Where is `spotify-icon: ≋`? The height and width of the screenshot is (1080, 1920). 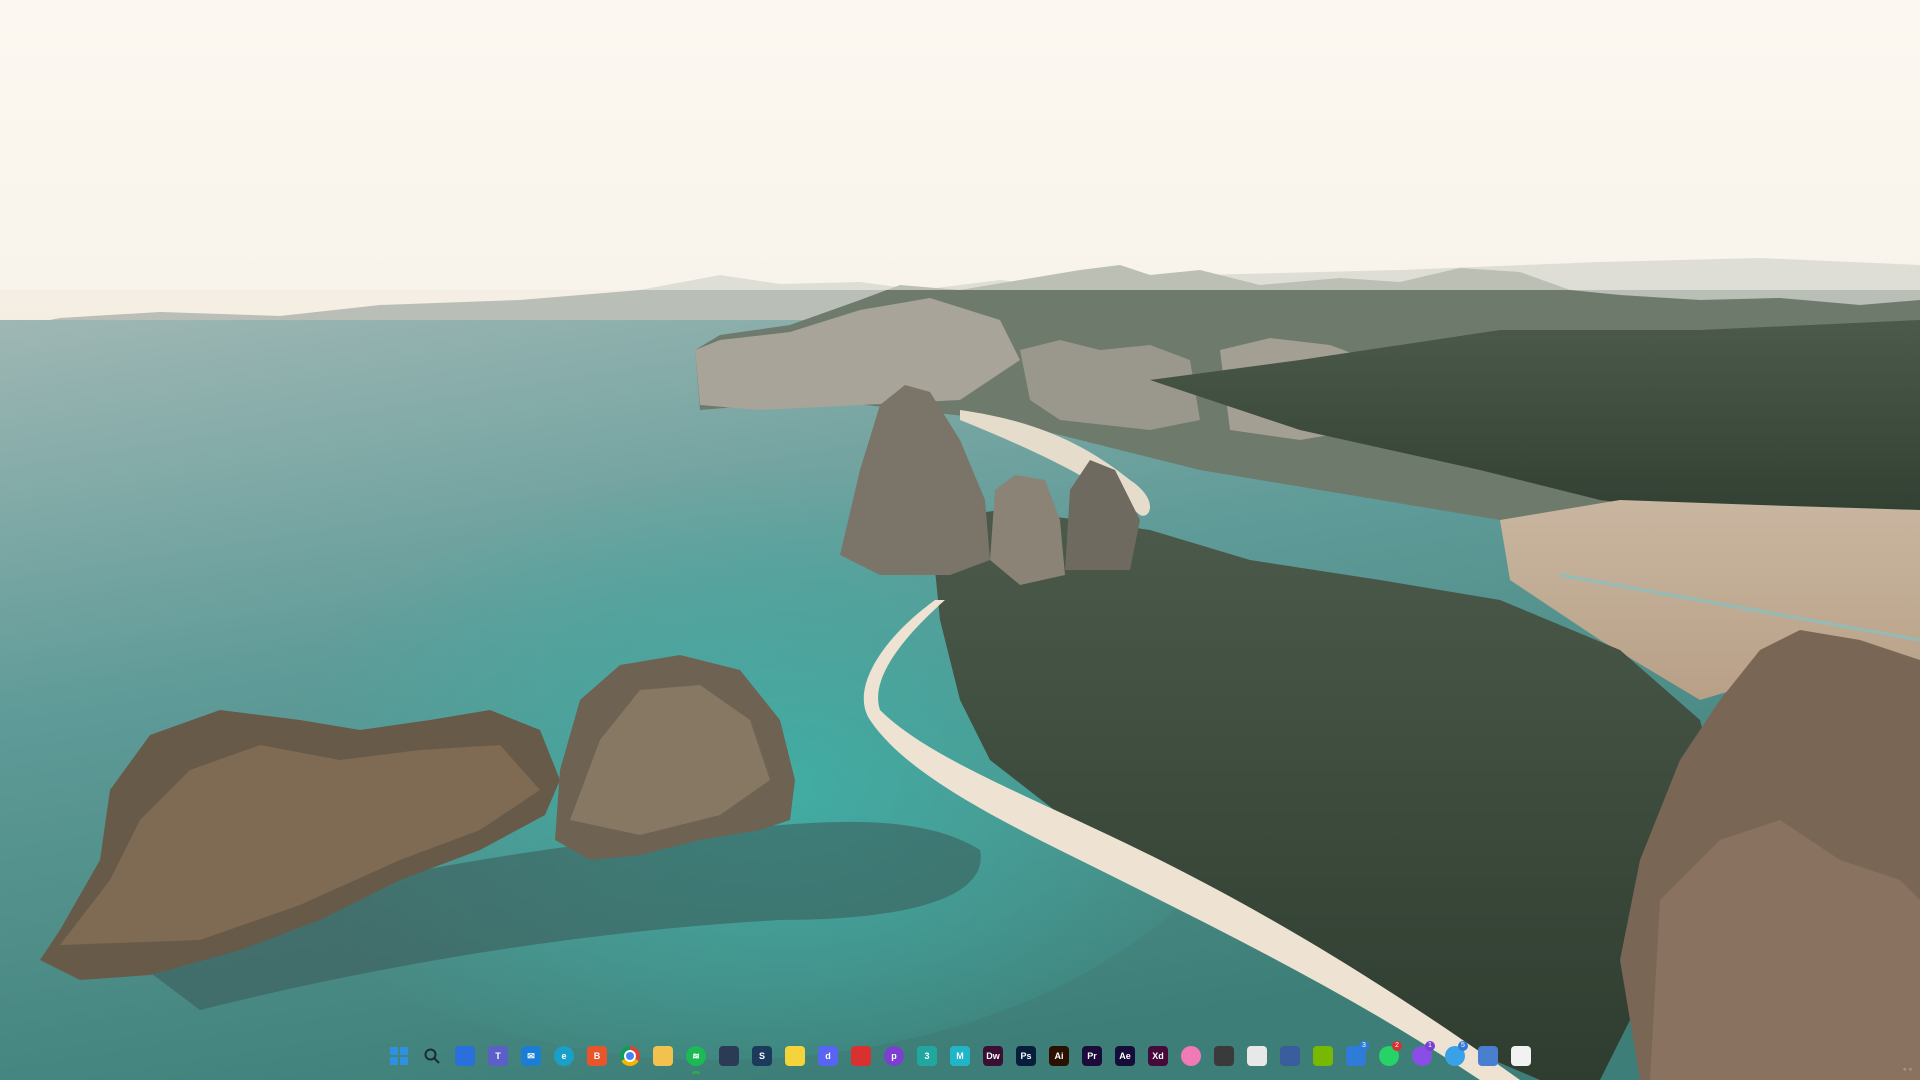 spotify-icon: ≋ is located at coordinates (696, 1056).